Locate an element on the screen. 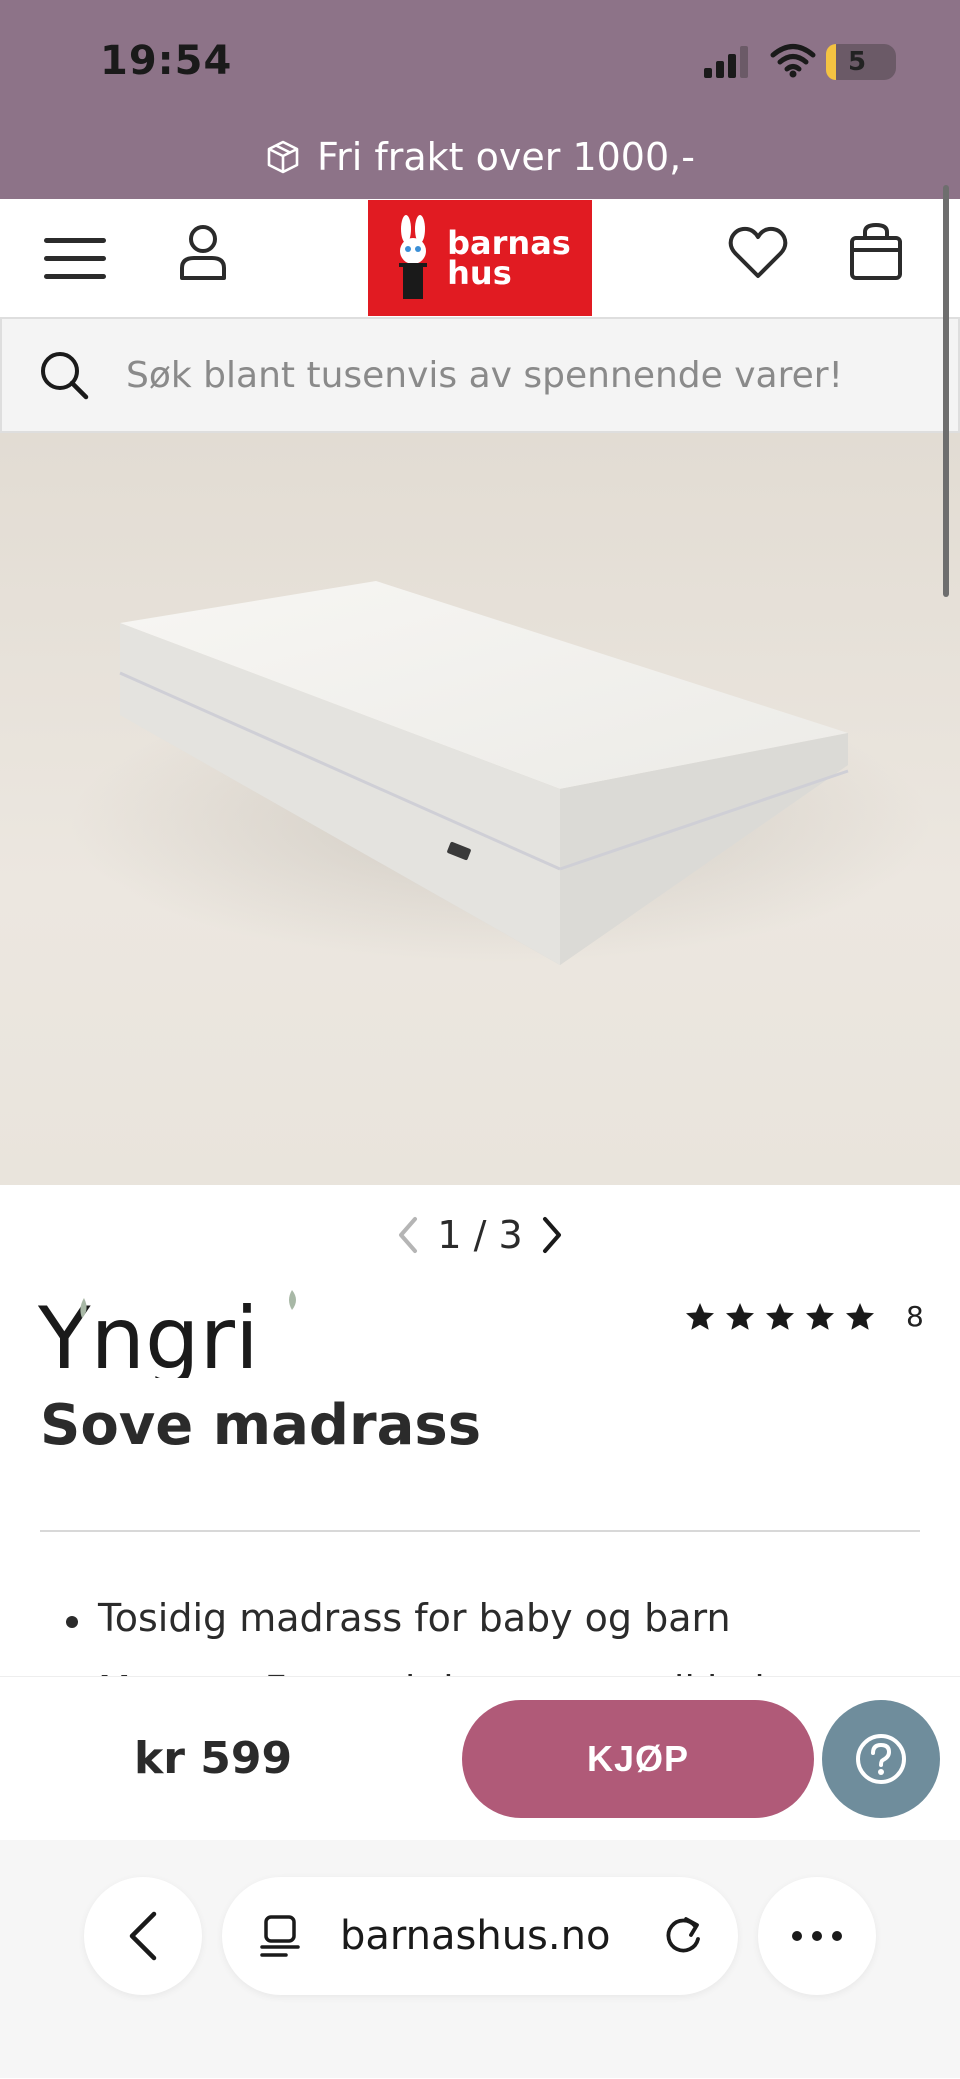 This screenshot has width=960, height=2079. brand-logo: Yngri is located at coordinates (178, 1333).